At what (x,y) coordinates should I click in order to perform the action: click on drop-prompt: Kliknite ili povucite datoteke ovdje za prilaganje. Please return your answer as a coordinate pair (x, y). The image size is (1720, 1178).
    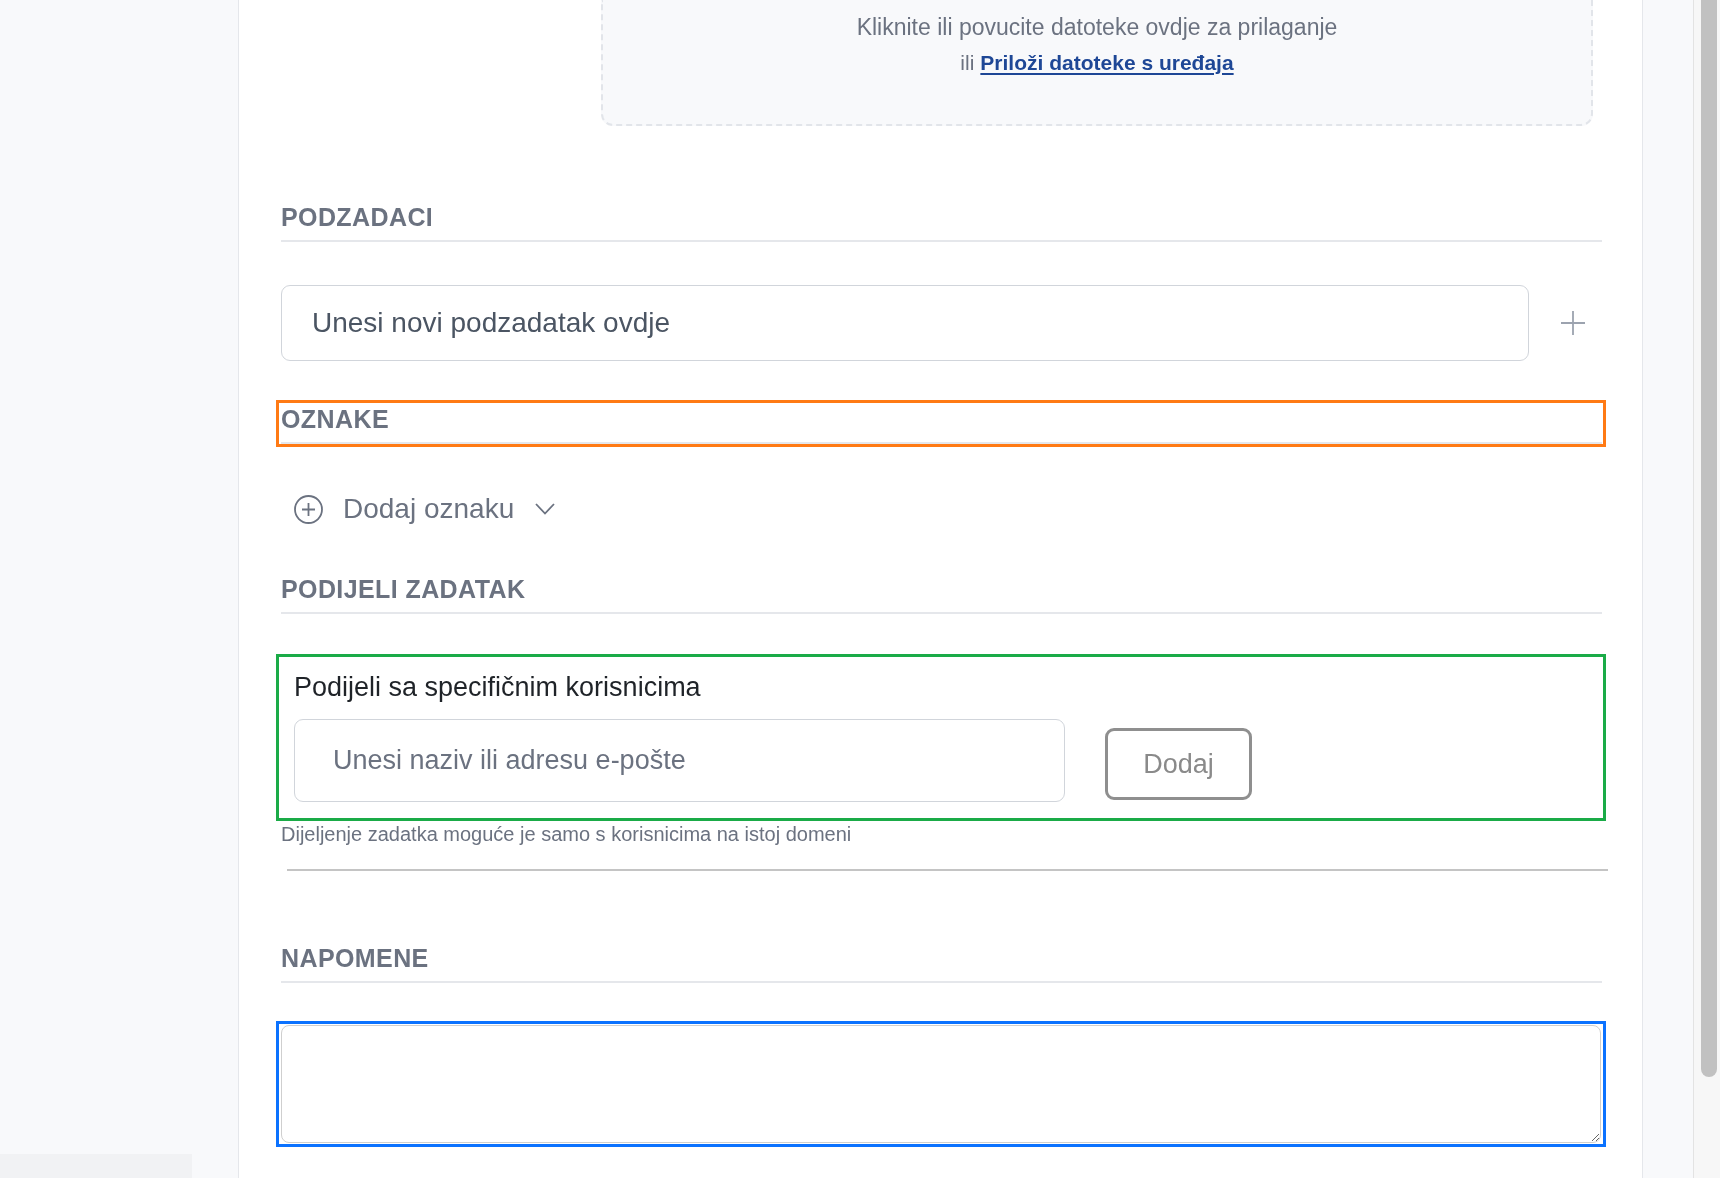
    Looking at the image, I should click on (1097, 27).